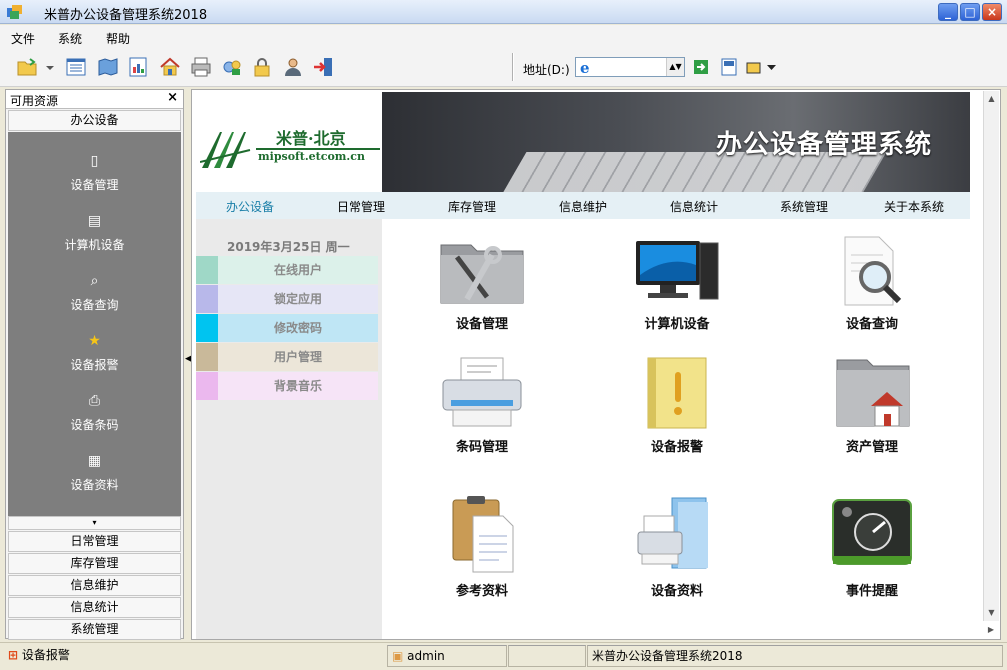  I want to click on table-icon: ▦, so click(94, 461).